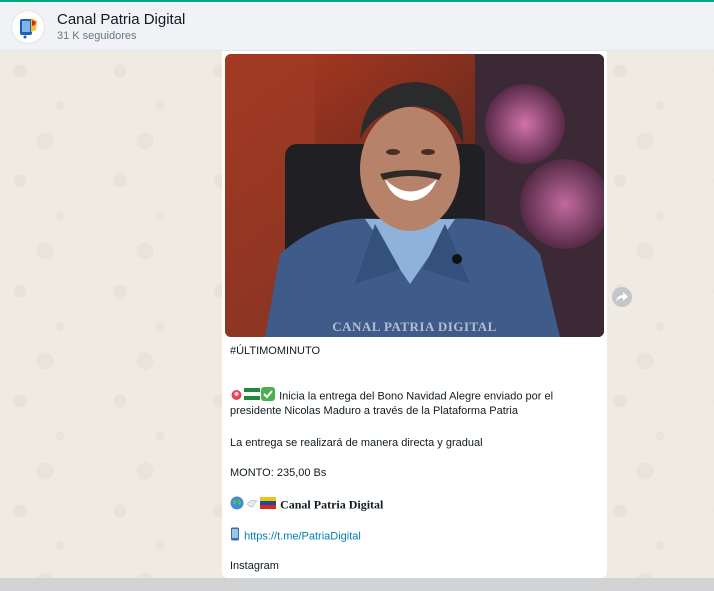 Image resolution: width=714 pixels, height=591 pixels. I want to click on bottom-scroll-area, so click(357, 584).